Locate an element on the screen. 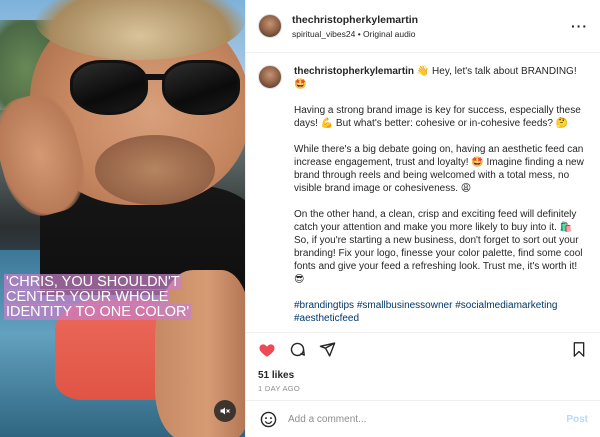 This screenshot has width=600, height=437. mute-button is located at coordinates (225, 411).